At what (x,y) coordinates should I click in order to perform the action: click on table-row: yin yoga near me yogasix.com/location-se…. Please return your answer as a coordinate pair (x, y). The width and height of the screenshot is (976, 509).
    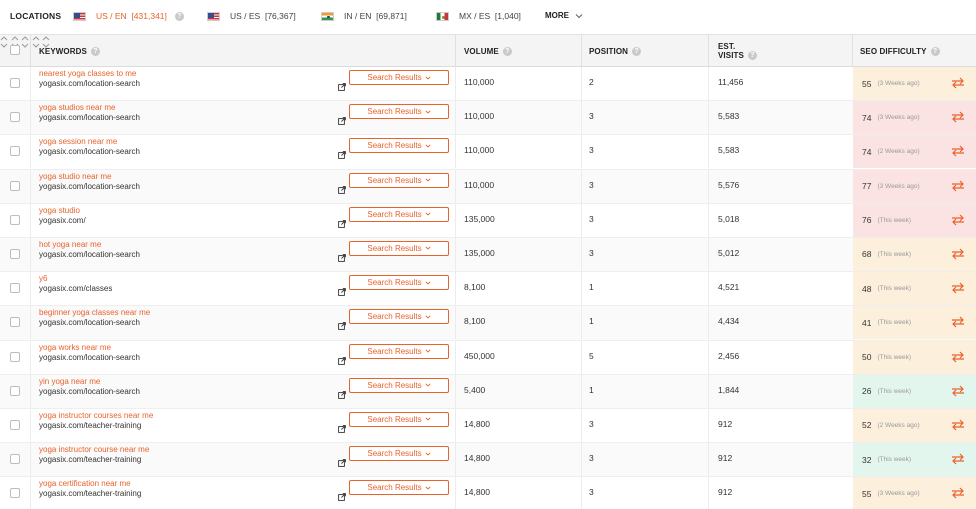
    Looking at the image, I should click on (488, 391).